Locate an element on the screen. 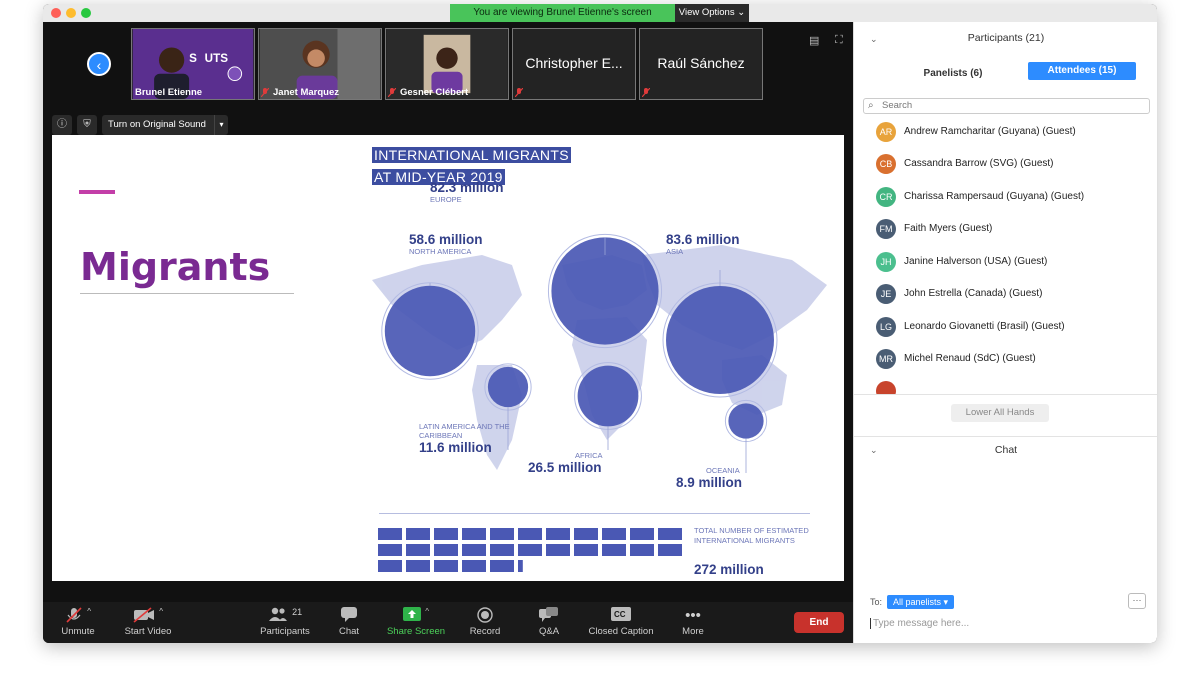 The height and width of the screenshot is (675, 1200). avatar: CR is located at coordinates (886, 197).